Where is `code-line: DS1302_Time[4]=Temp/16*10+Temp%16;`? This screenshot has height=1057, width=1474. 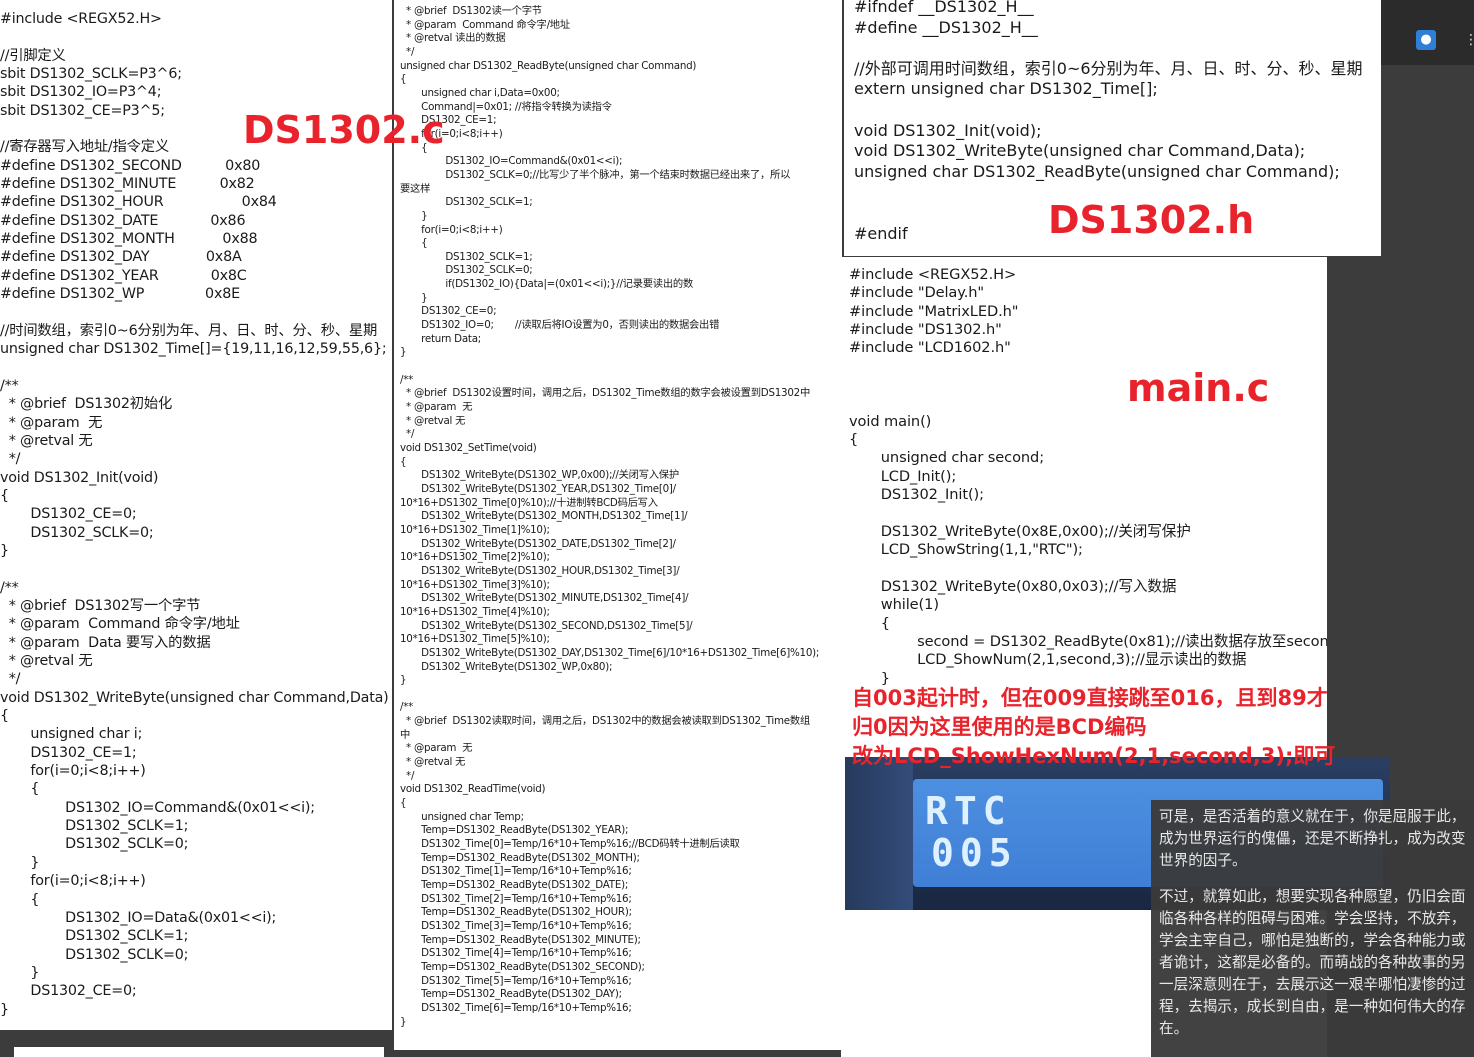
code-line: DS1302_Time[4]=Temp/16*10+Temp%16; is located at coordinates (516, 953).